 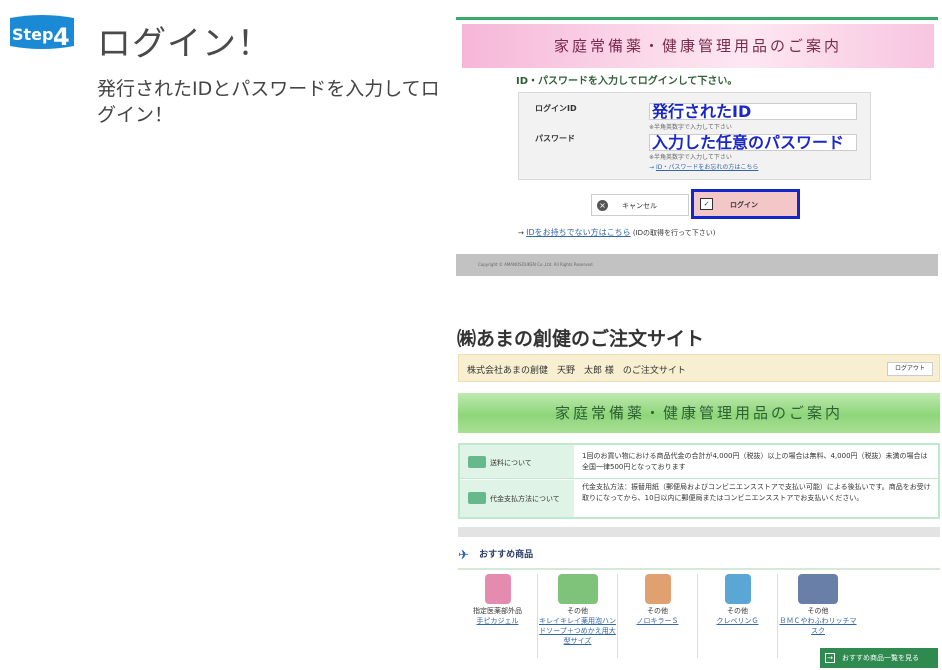 I want to click on login-button: ✓ ログイン, so click(x=745, y=204).